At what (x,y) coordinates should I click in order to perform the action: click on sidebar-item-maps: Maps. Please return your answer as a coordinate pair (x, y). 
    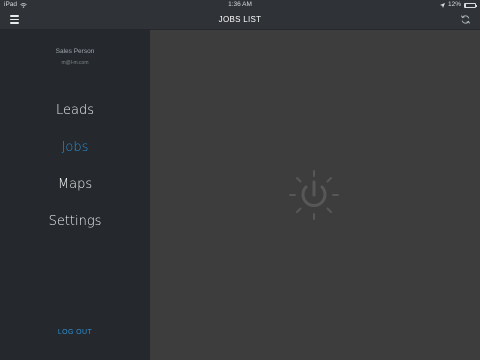
    Looking at the image, I should click on (75, 184).